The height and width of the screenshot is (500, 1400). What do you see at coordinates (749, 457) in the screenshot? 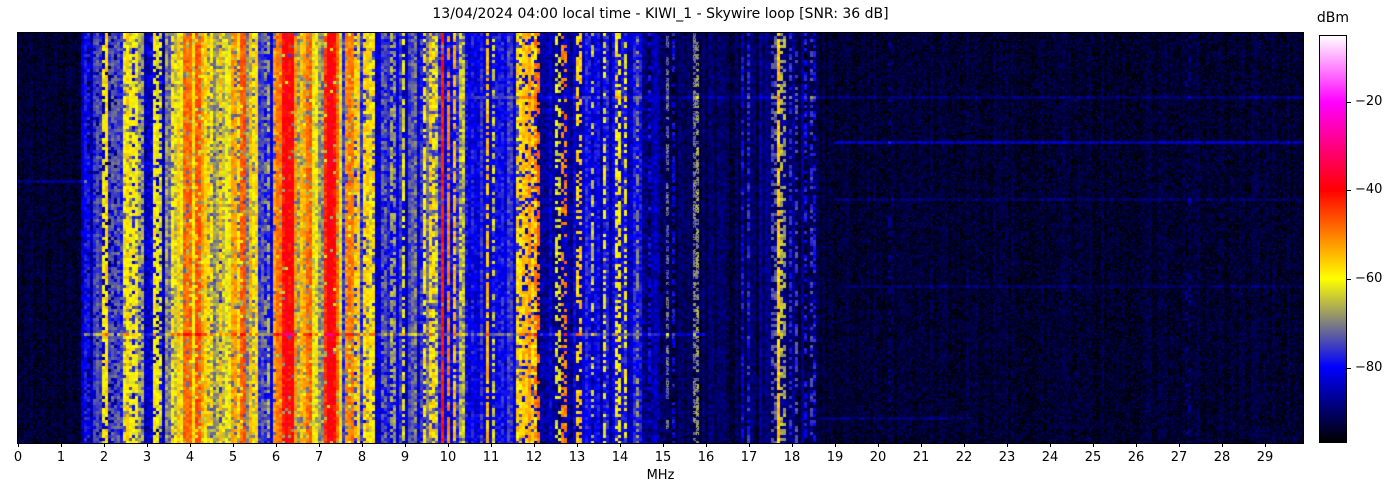
I see `x-tick-label: 17` at bounding box center [749, 457].